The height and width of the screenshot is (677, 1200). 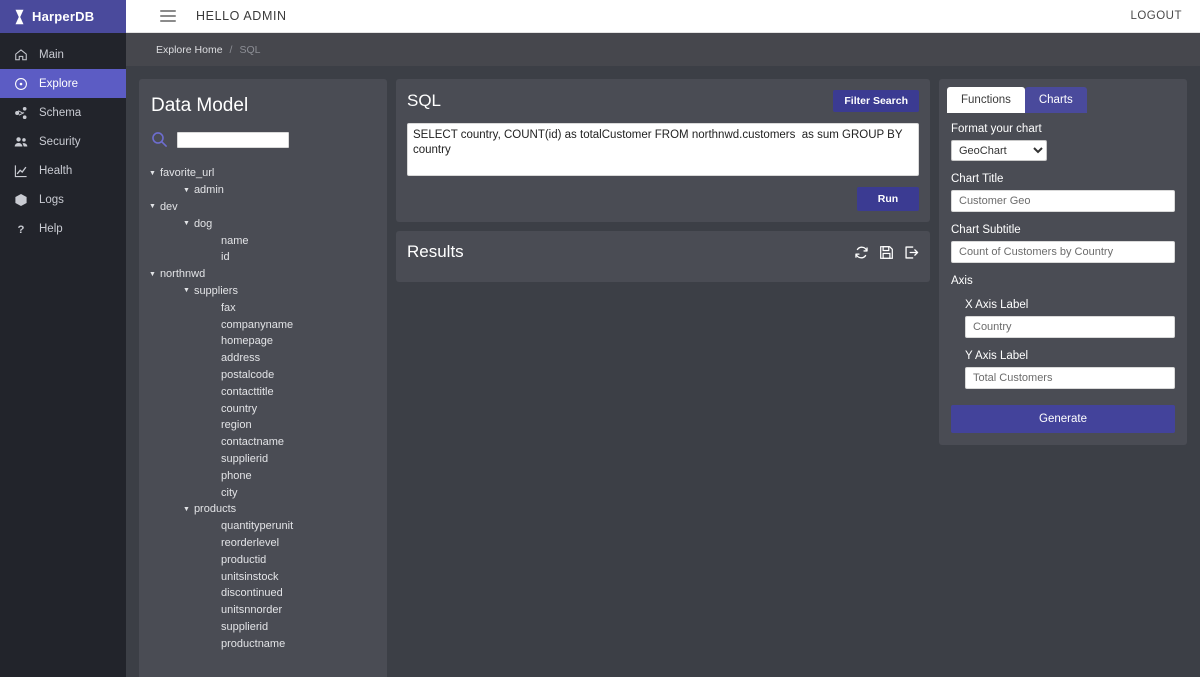 What do you see at coordinates (268, 391) in the screenshot?
I see `tree-node-field: contacttitle` at bounding box center [268, 391].